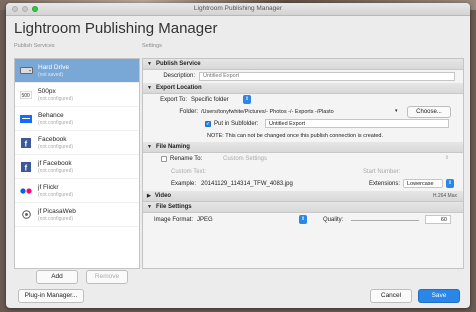  Describe the element at coordinates (77, 167) in the screenshot. I see `service-item-jf-facebook: f jf Facebook (not configured)` at that location.